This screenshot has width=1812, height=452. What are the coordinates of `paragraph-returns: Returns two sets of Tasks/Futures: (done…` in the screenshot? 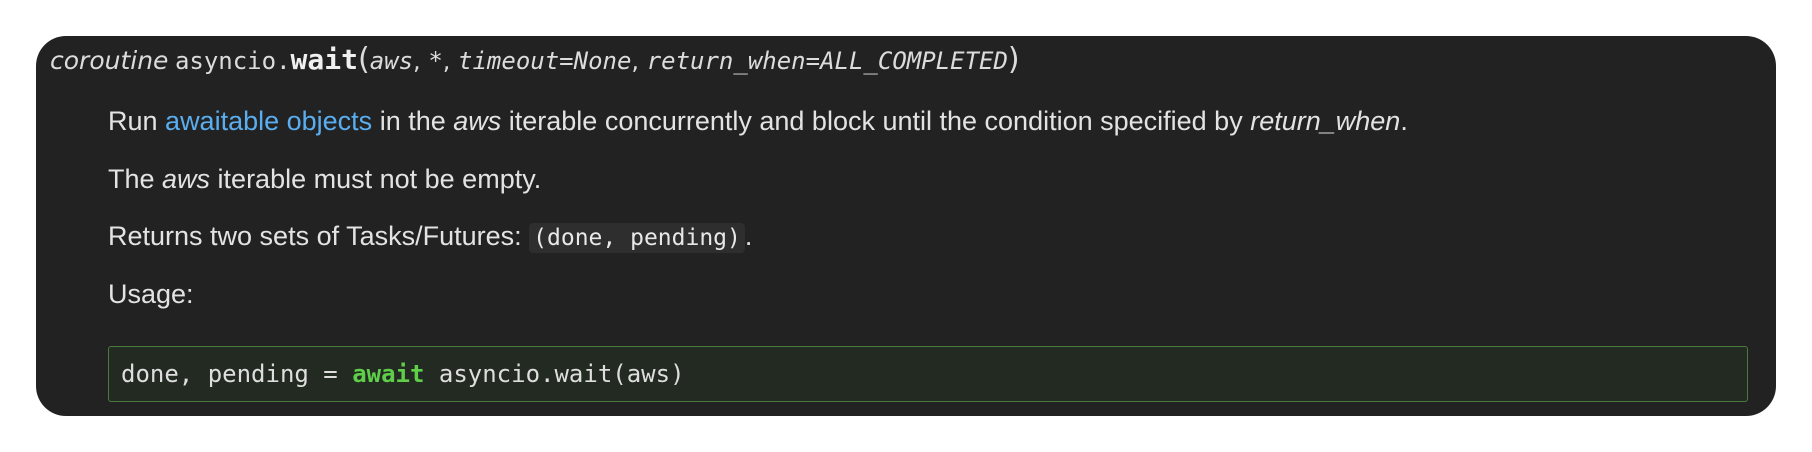 It's located at (430, 237).